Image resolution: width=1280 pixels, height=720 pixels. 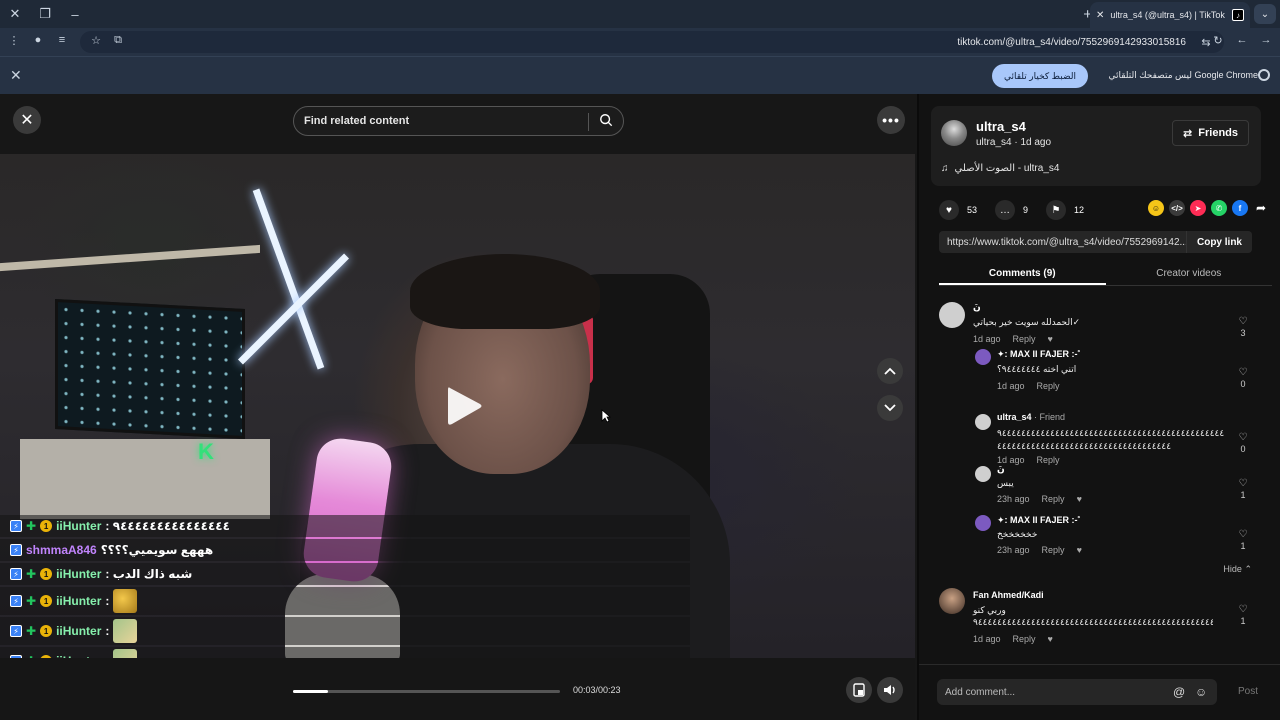 What do you see at coordinates (1219, 208) in the screenshot?
I see `whatsapp-icon: ✆` at bounding box center [1219, 208].